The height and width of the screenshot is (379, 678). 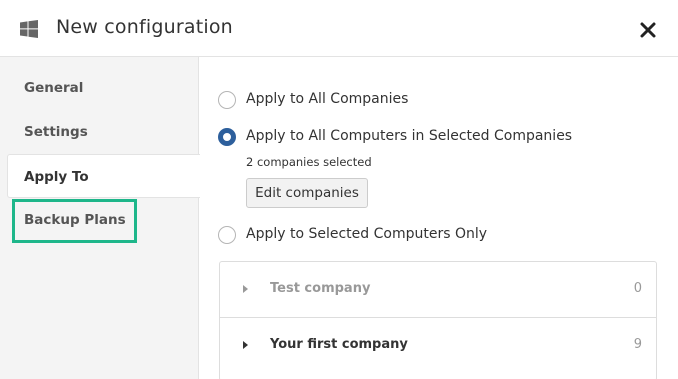 I want to click on company-computer-count: 9, so click(x=637, y=344).